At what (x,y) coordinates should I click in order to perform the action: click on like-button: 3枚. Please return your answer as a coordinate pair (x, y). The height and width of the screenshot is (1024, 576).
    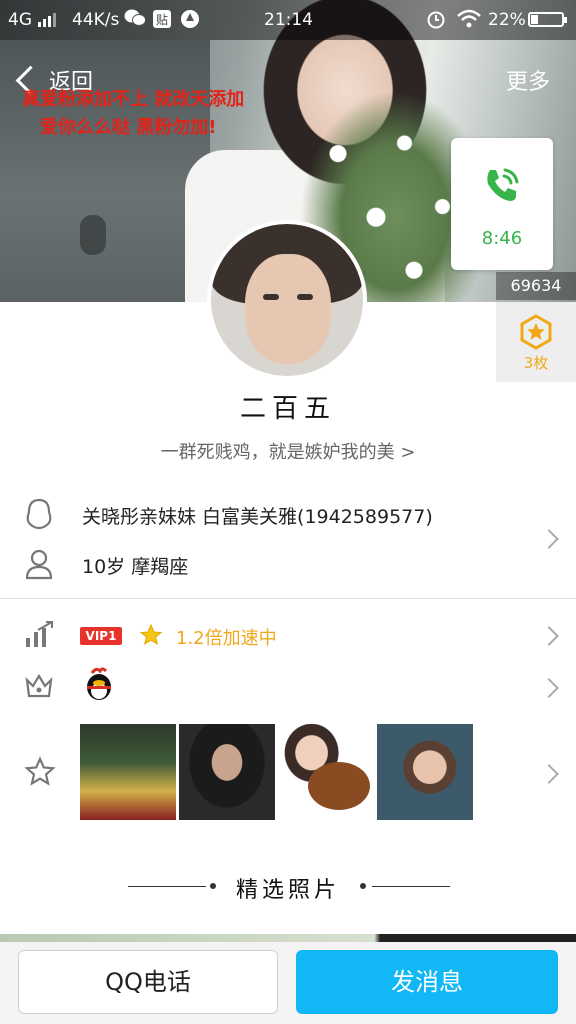
    Looking at the image, I should click on (536, 342).